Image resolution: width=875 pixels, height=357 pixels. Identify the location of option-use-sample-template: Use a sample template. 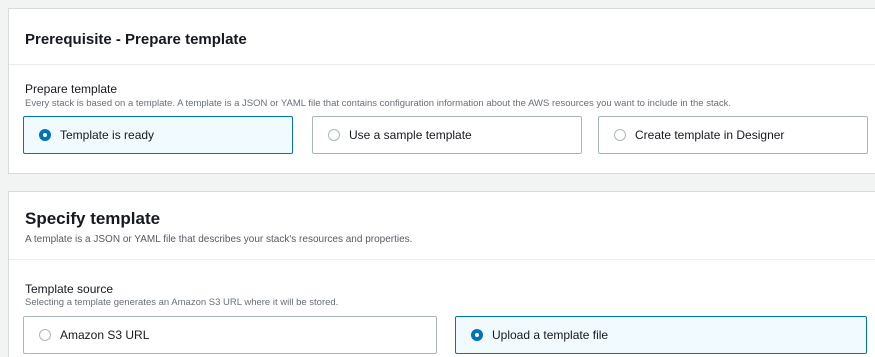
(447, 135).